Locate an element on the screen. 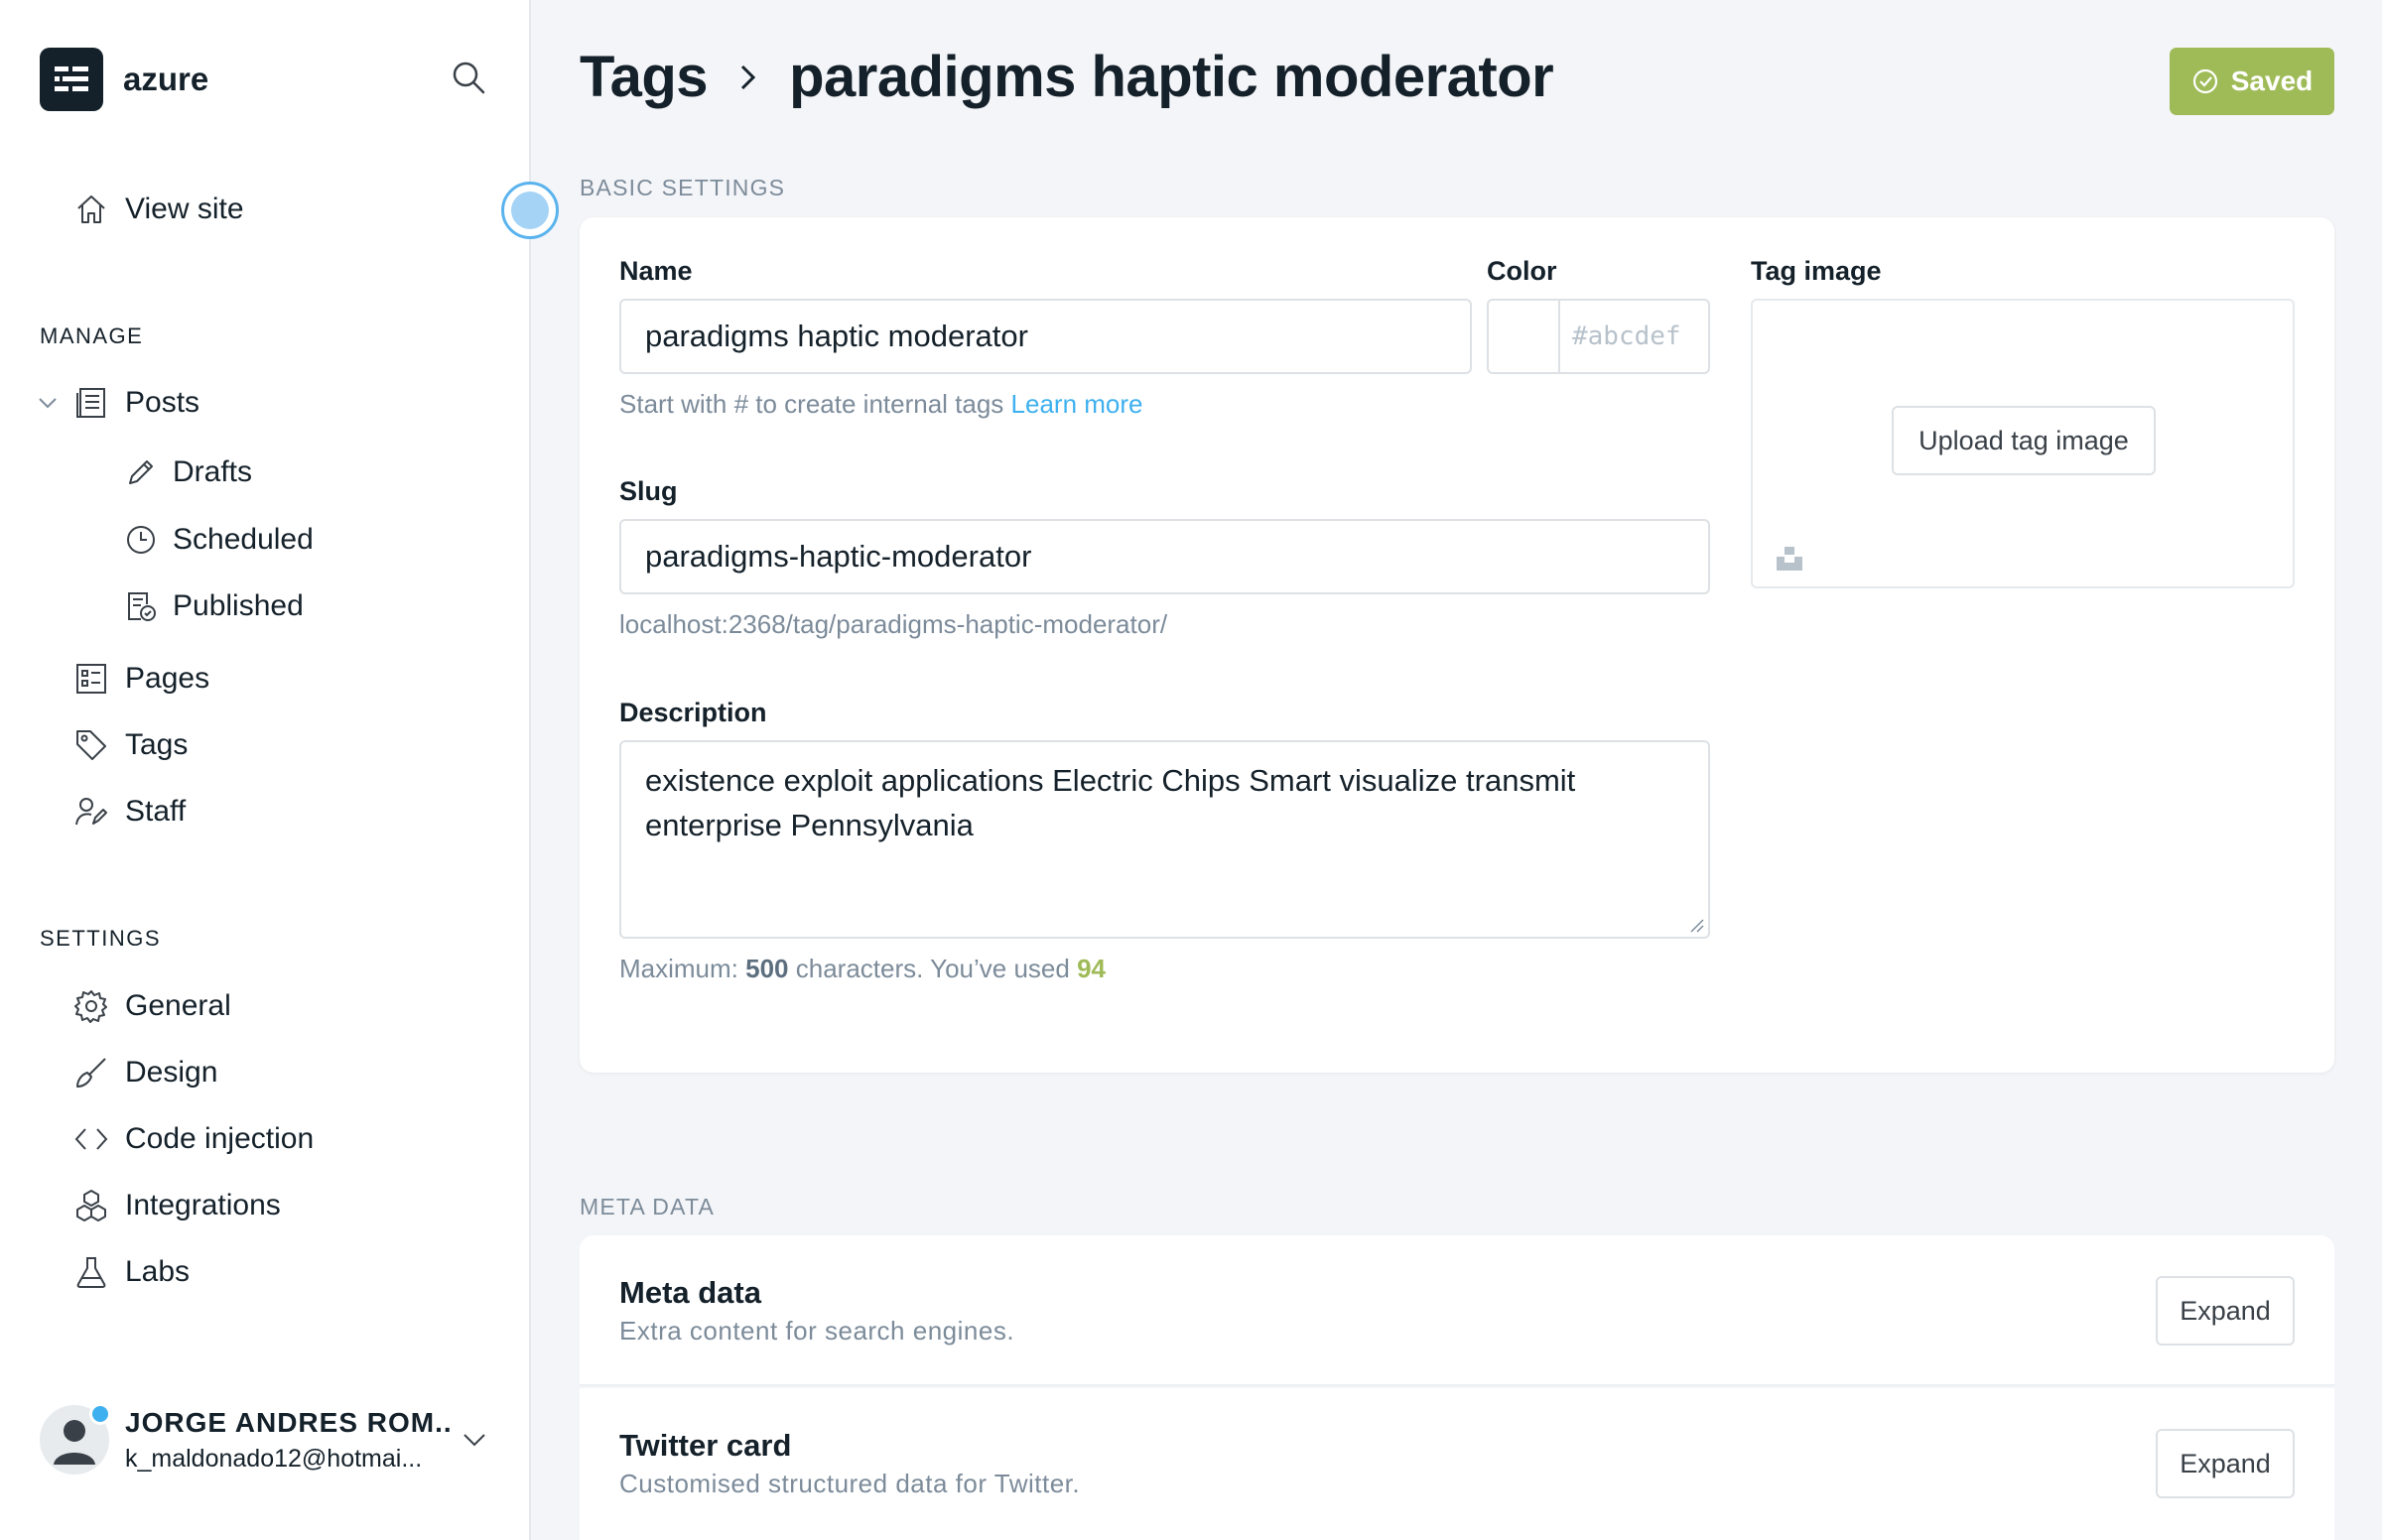 The width and height of the screenshot is (2382, 1540). tag-title: paradigms haptic moderator is located at coordinates (1171, 77).